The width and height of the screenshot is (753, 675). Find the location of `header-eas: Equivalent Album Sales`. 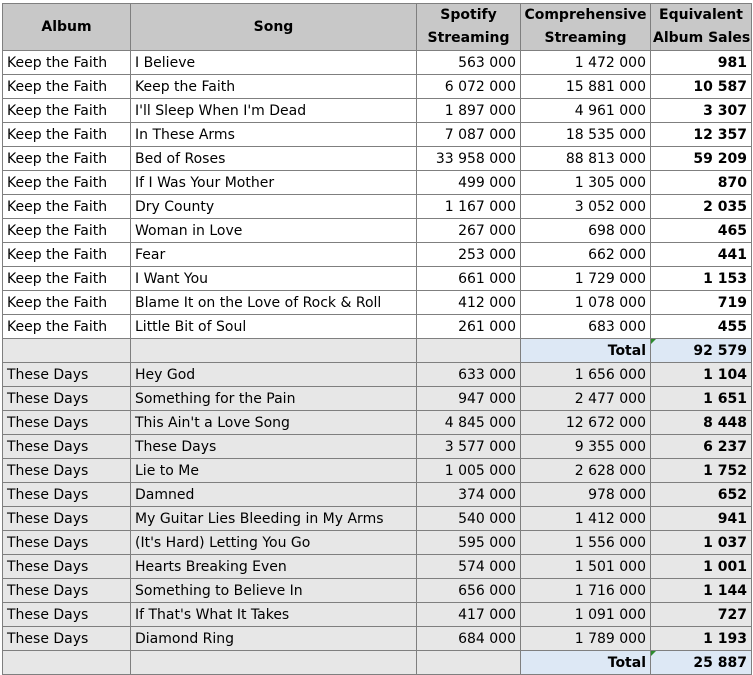

header-eas: Equivalent Album Sales is located at coordinates (701, 27).